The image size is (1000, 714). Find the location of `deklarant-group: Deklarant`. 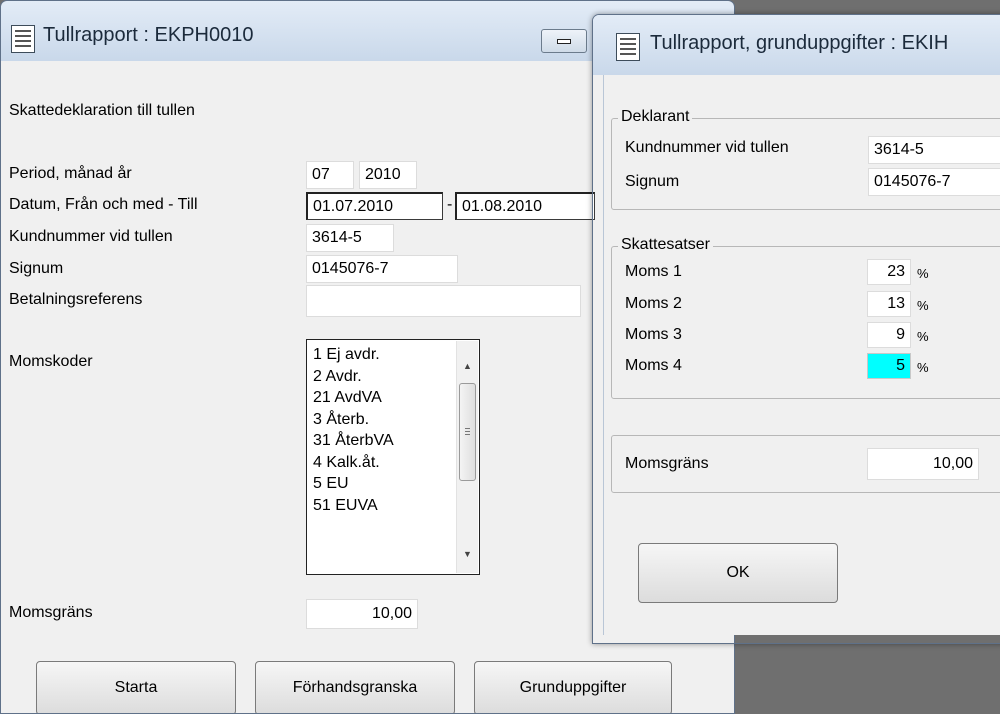

deklarant-group: Deklarant is located at coordinates (805, 159).